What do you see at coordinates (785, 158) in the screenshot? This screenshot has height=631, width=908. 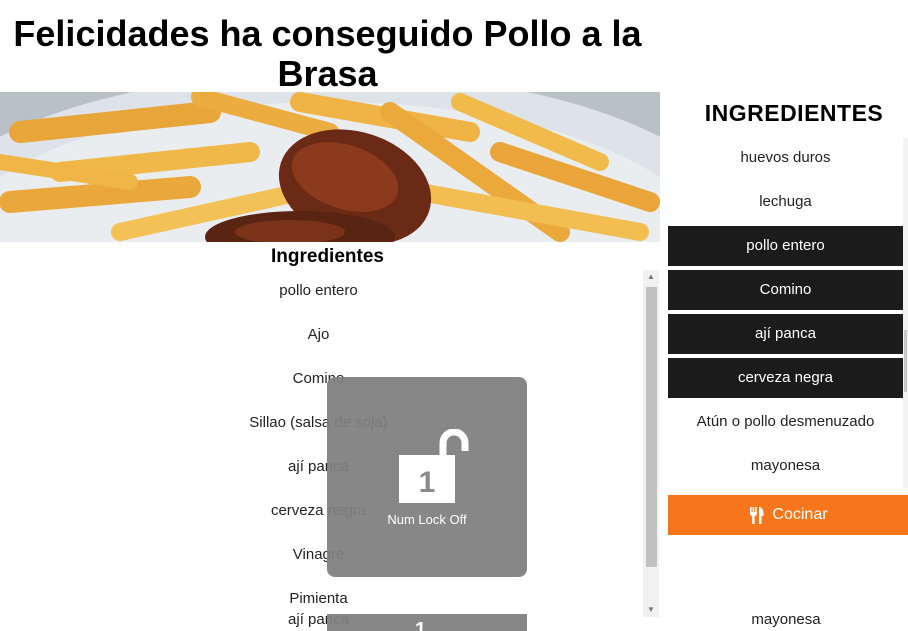 I see `ingredient-option: huevos duros` at bounding box center [785, 158].